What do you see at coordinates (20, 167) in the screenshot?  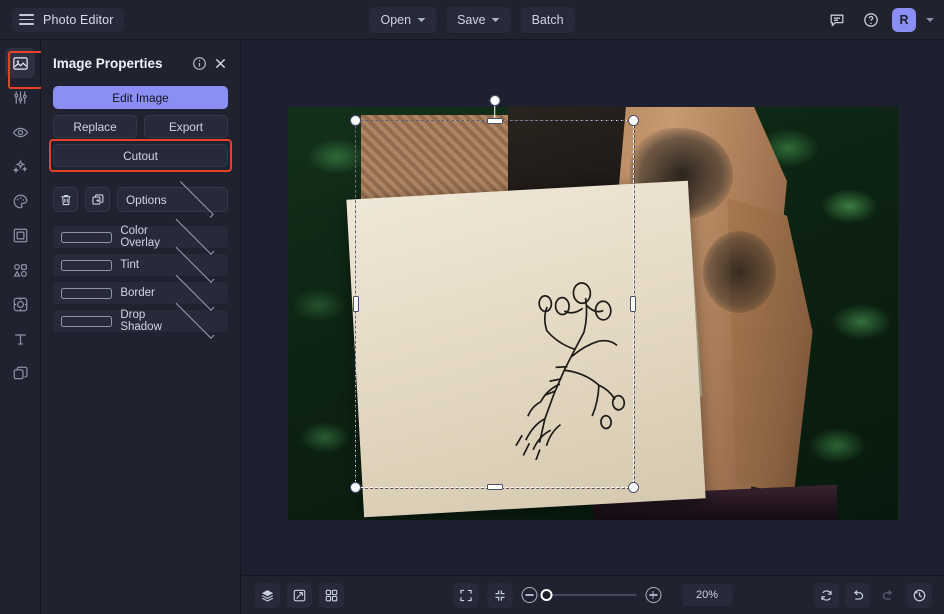 I see `sidebar-item-effects` at bounding box center [20, 167].